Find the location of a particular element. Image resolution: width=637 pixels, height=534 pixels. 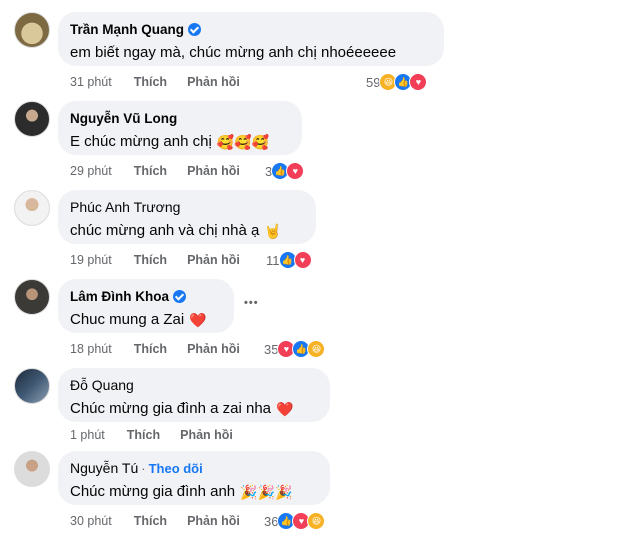

comment-meta: 19 phút Thích Phản hồi is located at coordinates (155, 260).